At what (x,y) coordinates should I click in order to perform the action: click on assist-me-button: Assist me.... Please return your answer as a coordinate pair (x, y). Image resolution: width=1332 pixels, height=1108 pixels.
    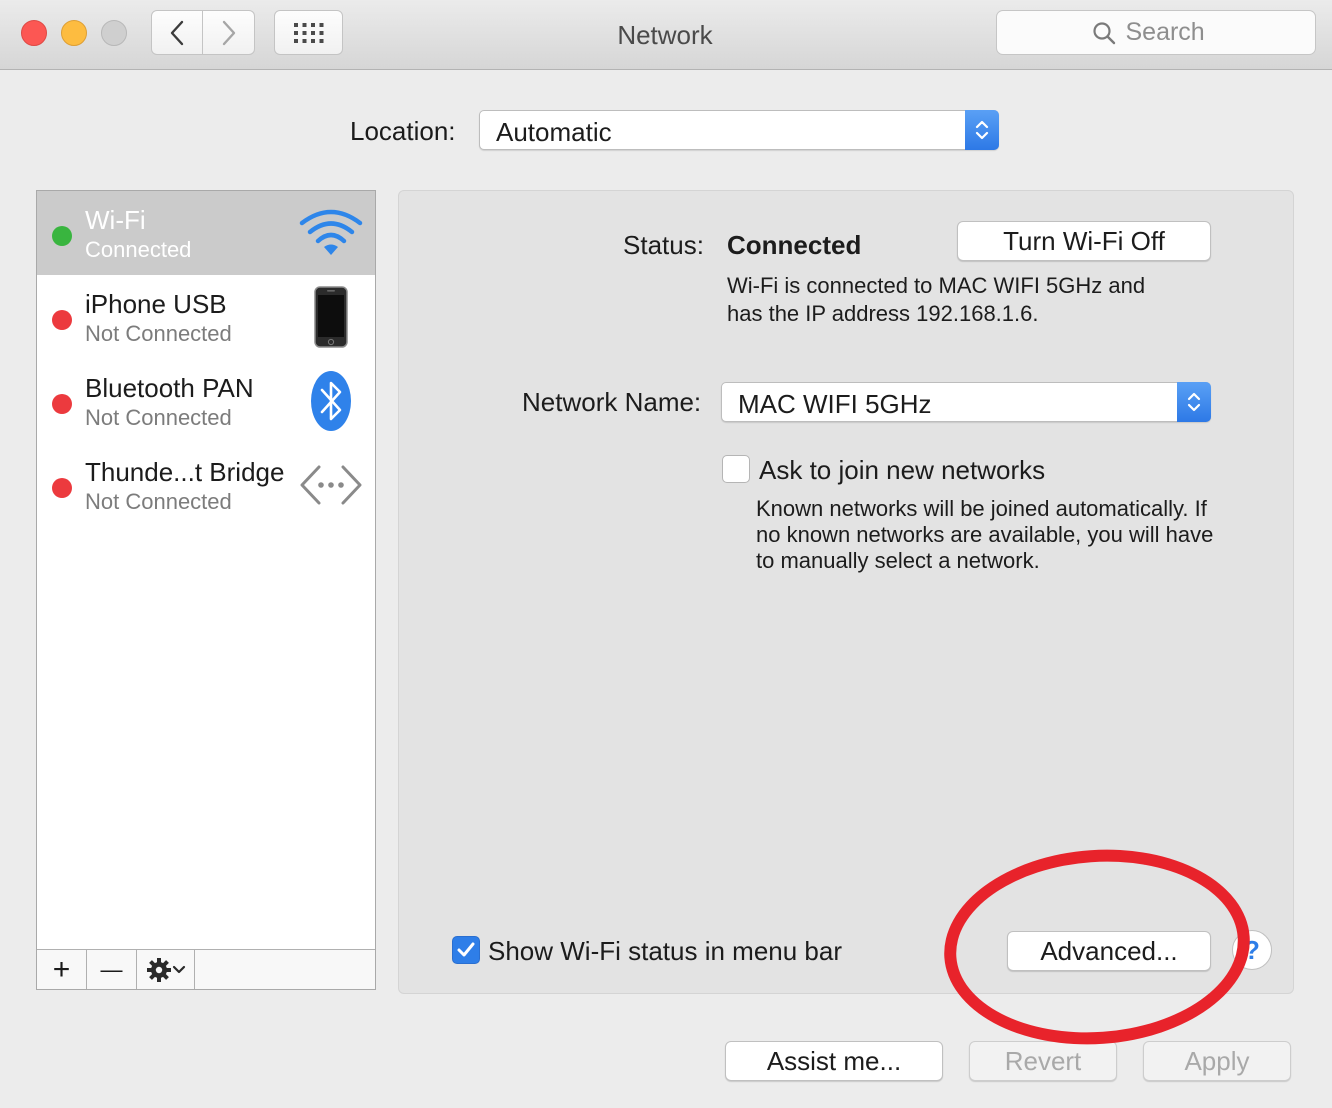
    Looking at the image, I should click on (834, 1061).